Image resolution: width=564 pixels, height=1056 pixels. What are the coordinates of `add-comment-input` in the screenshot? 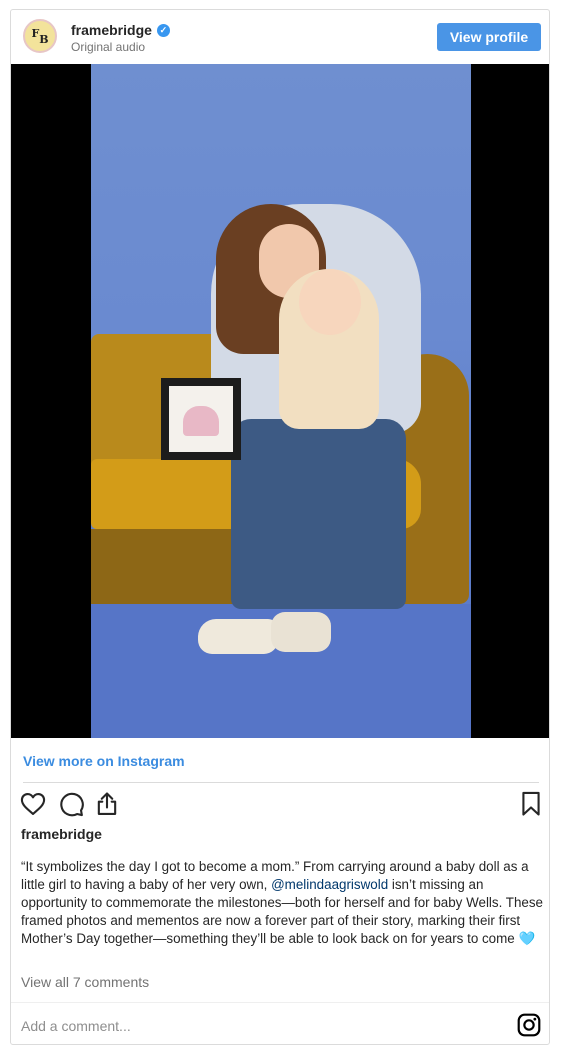 It's located at (256, 1026).